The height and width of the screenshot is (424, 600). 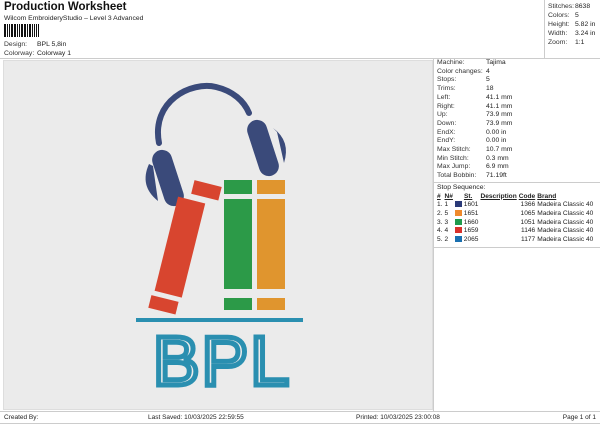 I want to click on design-value: BPL 5,8in, so click(x=52, y=44).